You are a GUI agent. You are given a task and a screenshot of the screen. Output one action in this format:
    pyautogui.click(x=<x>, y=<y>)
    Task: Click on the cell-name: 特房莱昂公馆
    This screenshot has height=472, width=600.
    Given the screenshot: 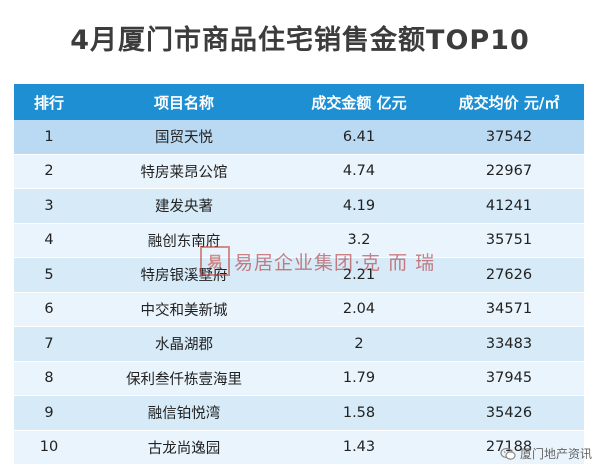 What is the action you would take?
    pyautogui.click(x=184, y=172)
    